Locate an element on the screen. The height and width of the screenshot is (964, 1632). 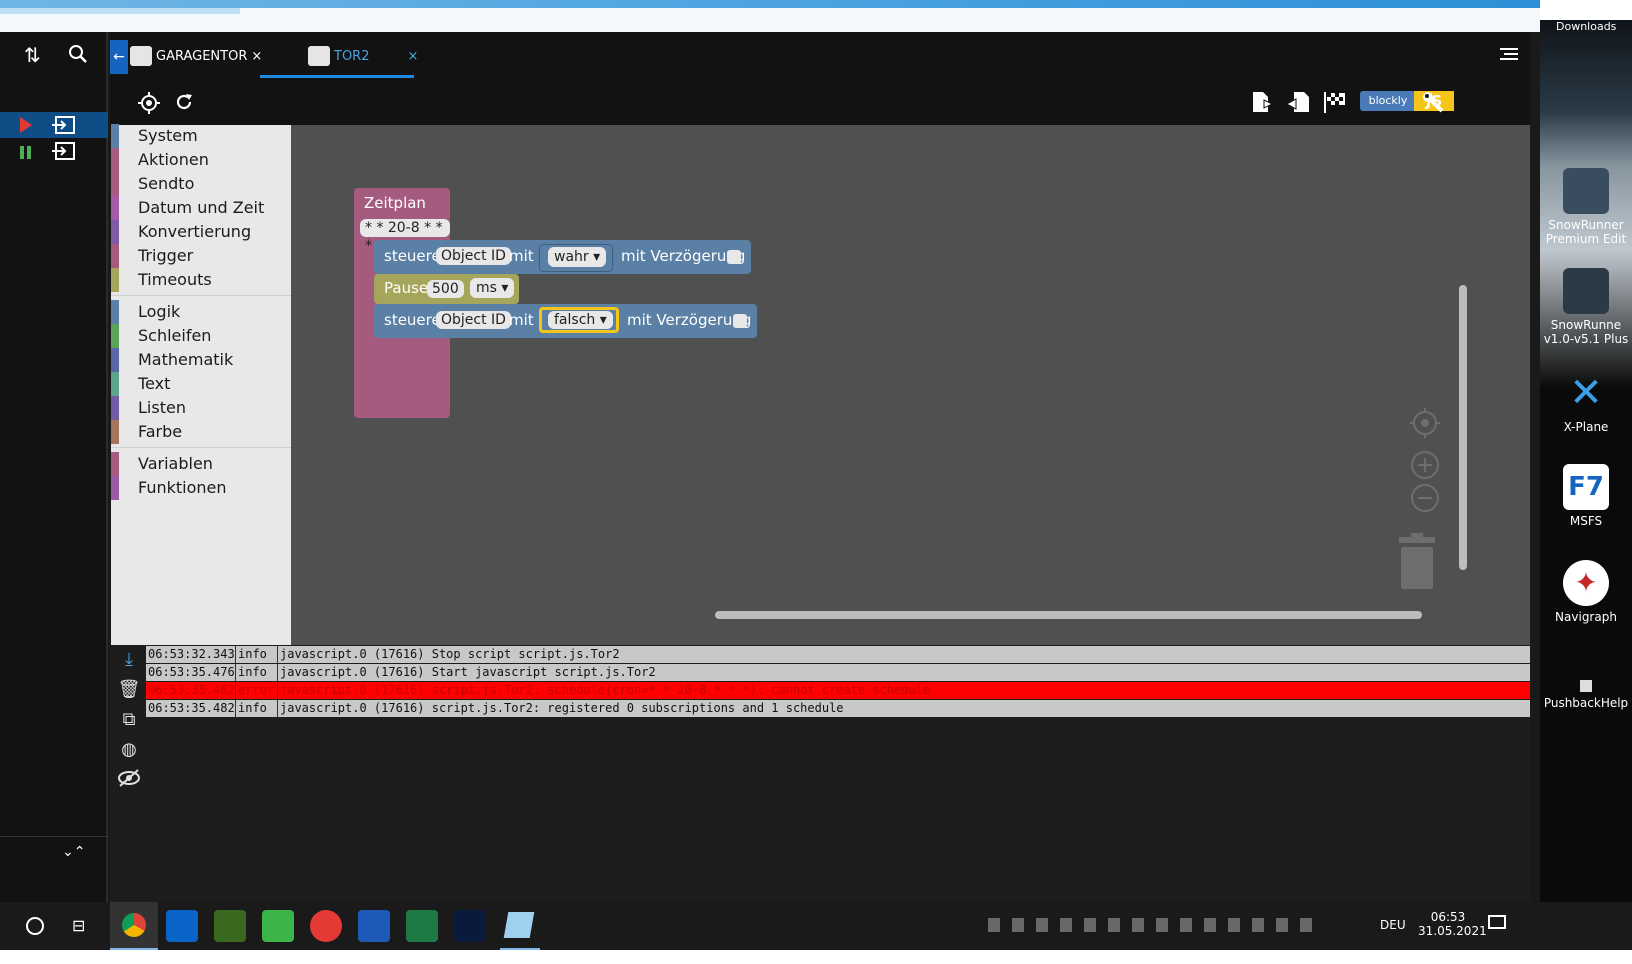
refresh-icon is located at coordinates (184, 104).